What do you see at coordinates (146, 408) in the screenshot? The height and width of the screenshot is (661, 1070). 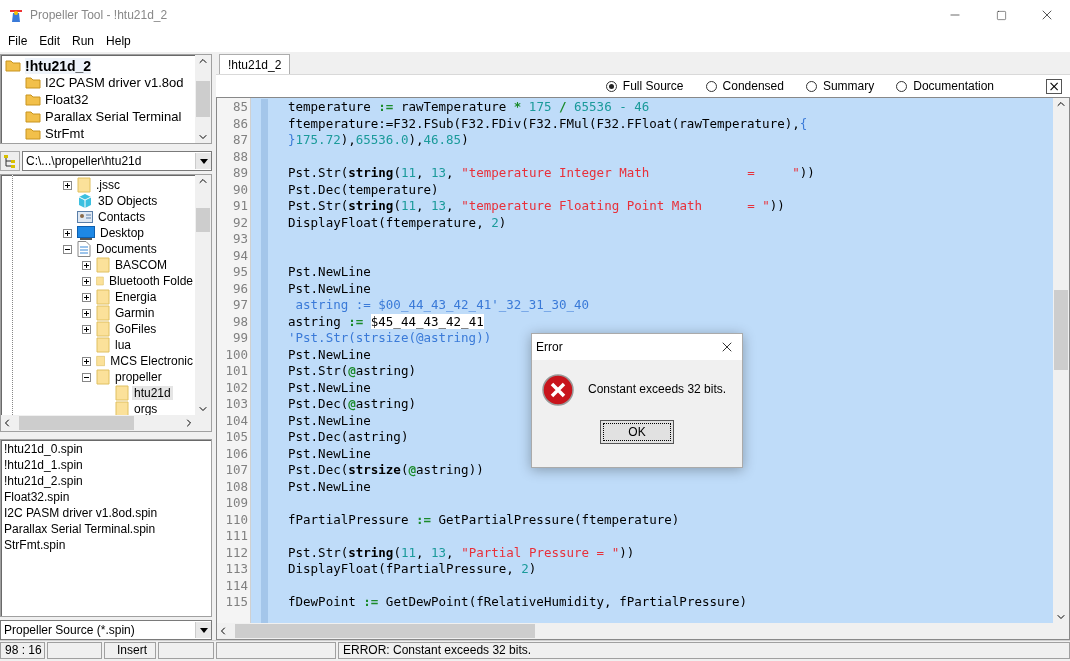 I see `folder-tree-item: orgs` at bounding box center [146, 408].